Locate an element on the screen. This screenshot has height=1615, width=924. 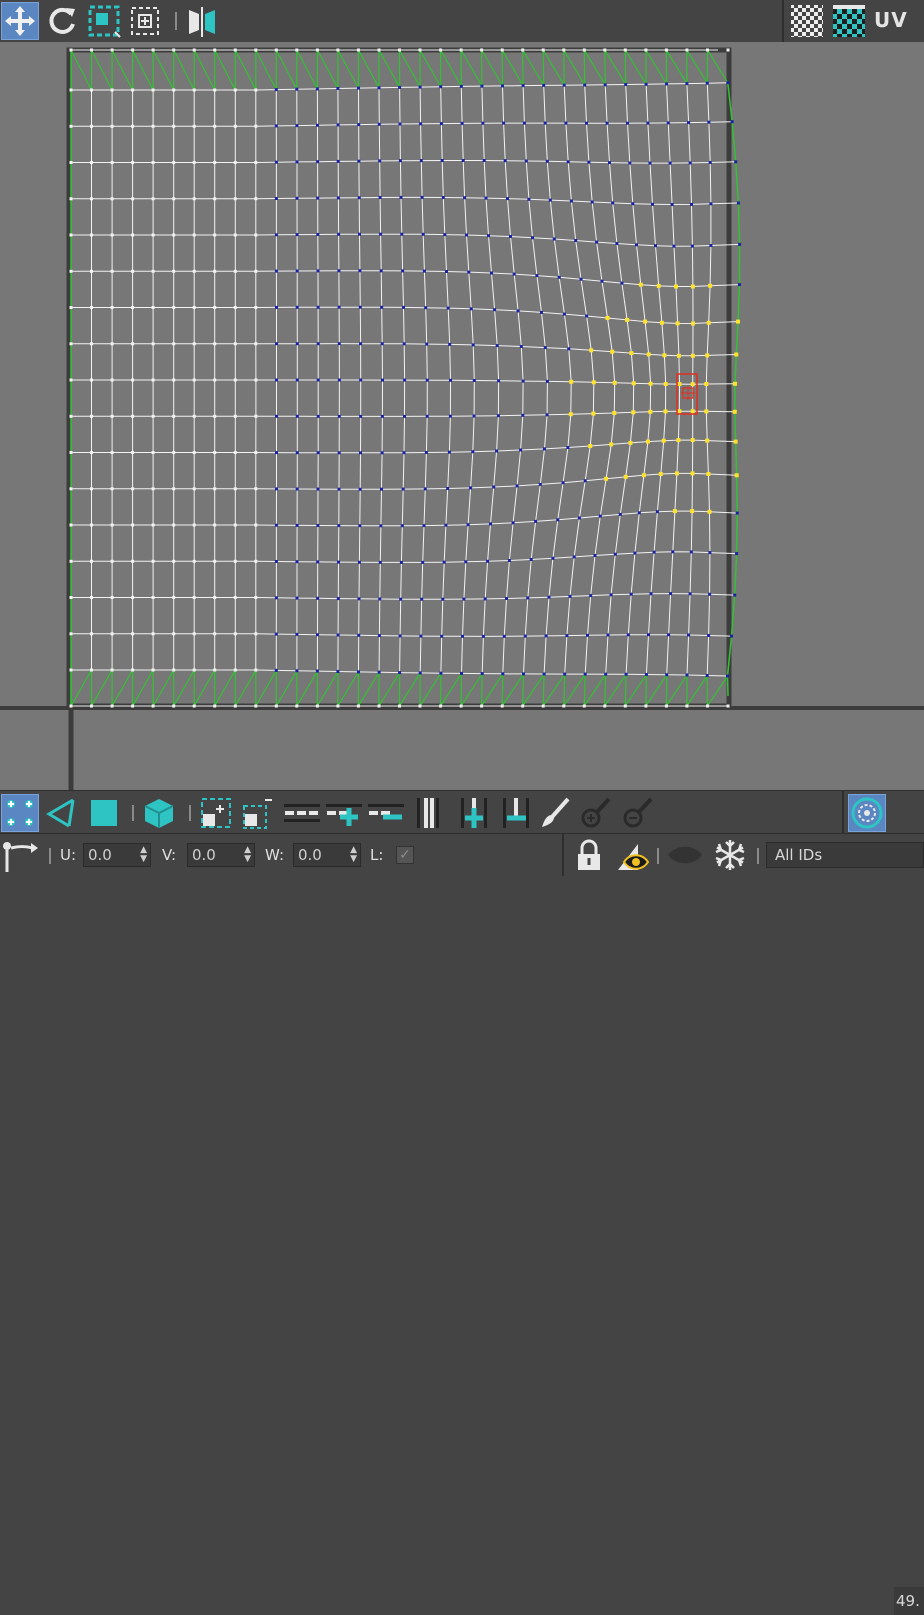
texture-map-button is located at coordinates (849, 21).